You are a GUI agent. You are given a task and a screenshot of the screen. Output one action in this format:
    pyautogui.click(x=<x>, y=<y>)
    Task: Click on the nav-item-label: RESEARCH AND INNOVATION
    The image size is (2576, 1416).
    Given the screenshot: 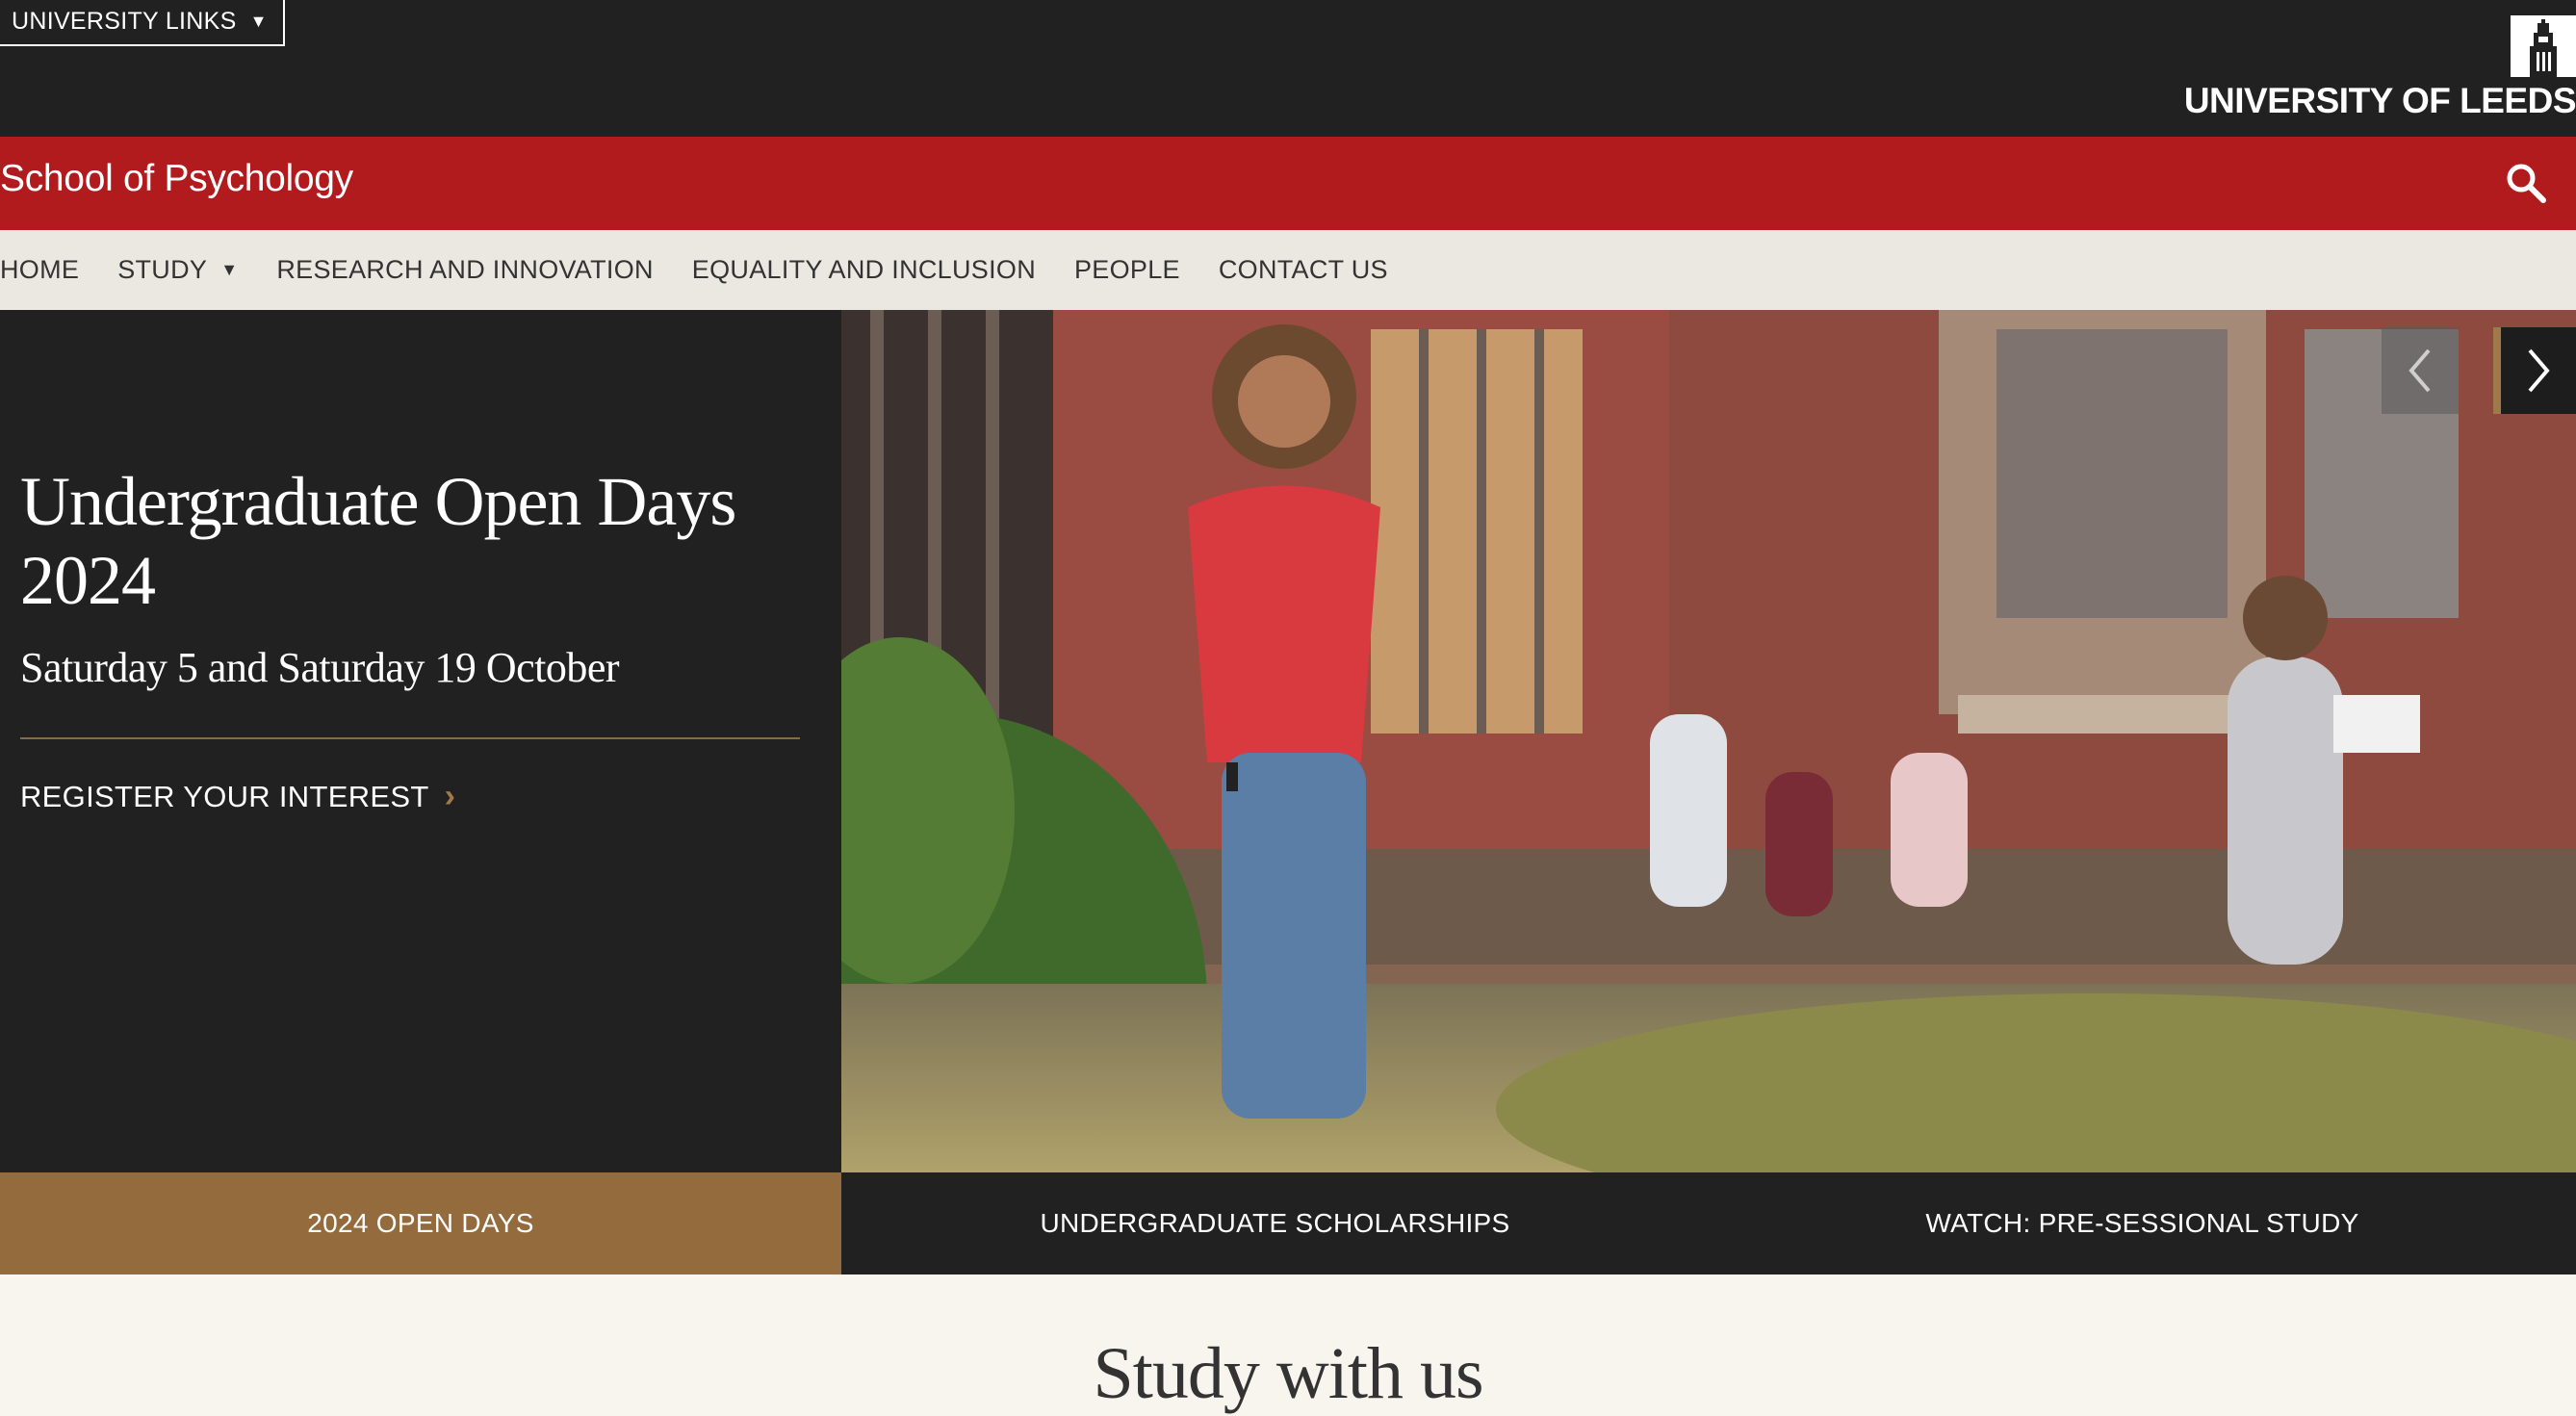 What is the action you would take?
    pyautogui.click(x=465, y=269)
    